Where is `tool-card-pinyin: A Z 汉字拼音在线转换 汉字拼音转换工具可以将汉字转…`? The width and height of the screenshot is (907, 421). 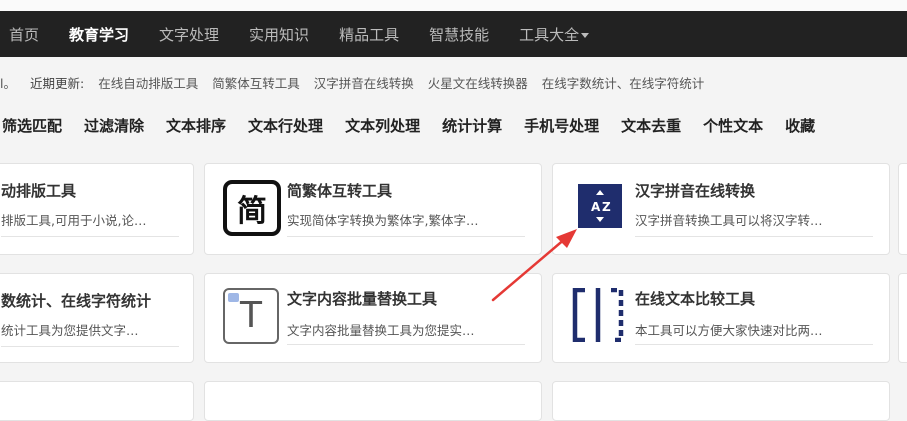 tool-card-pinyin: A Z 汉字拼音在线转换 汉字拼音转换工具可以将汉字转… is located at coordinates (721, 209).